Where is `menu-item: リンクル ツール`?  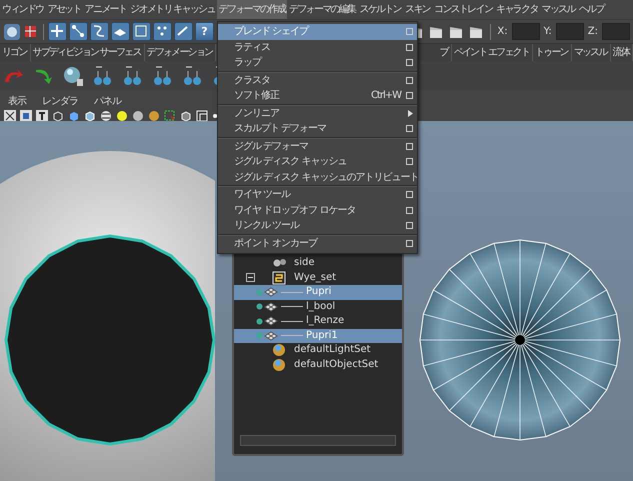 menu-item: リンクル ツール is located at coordinates (317, 226).